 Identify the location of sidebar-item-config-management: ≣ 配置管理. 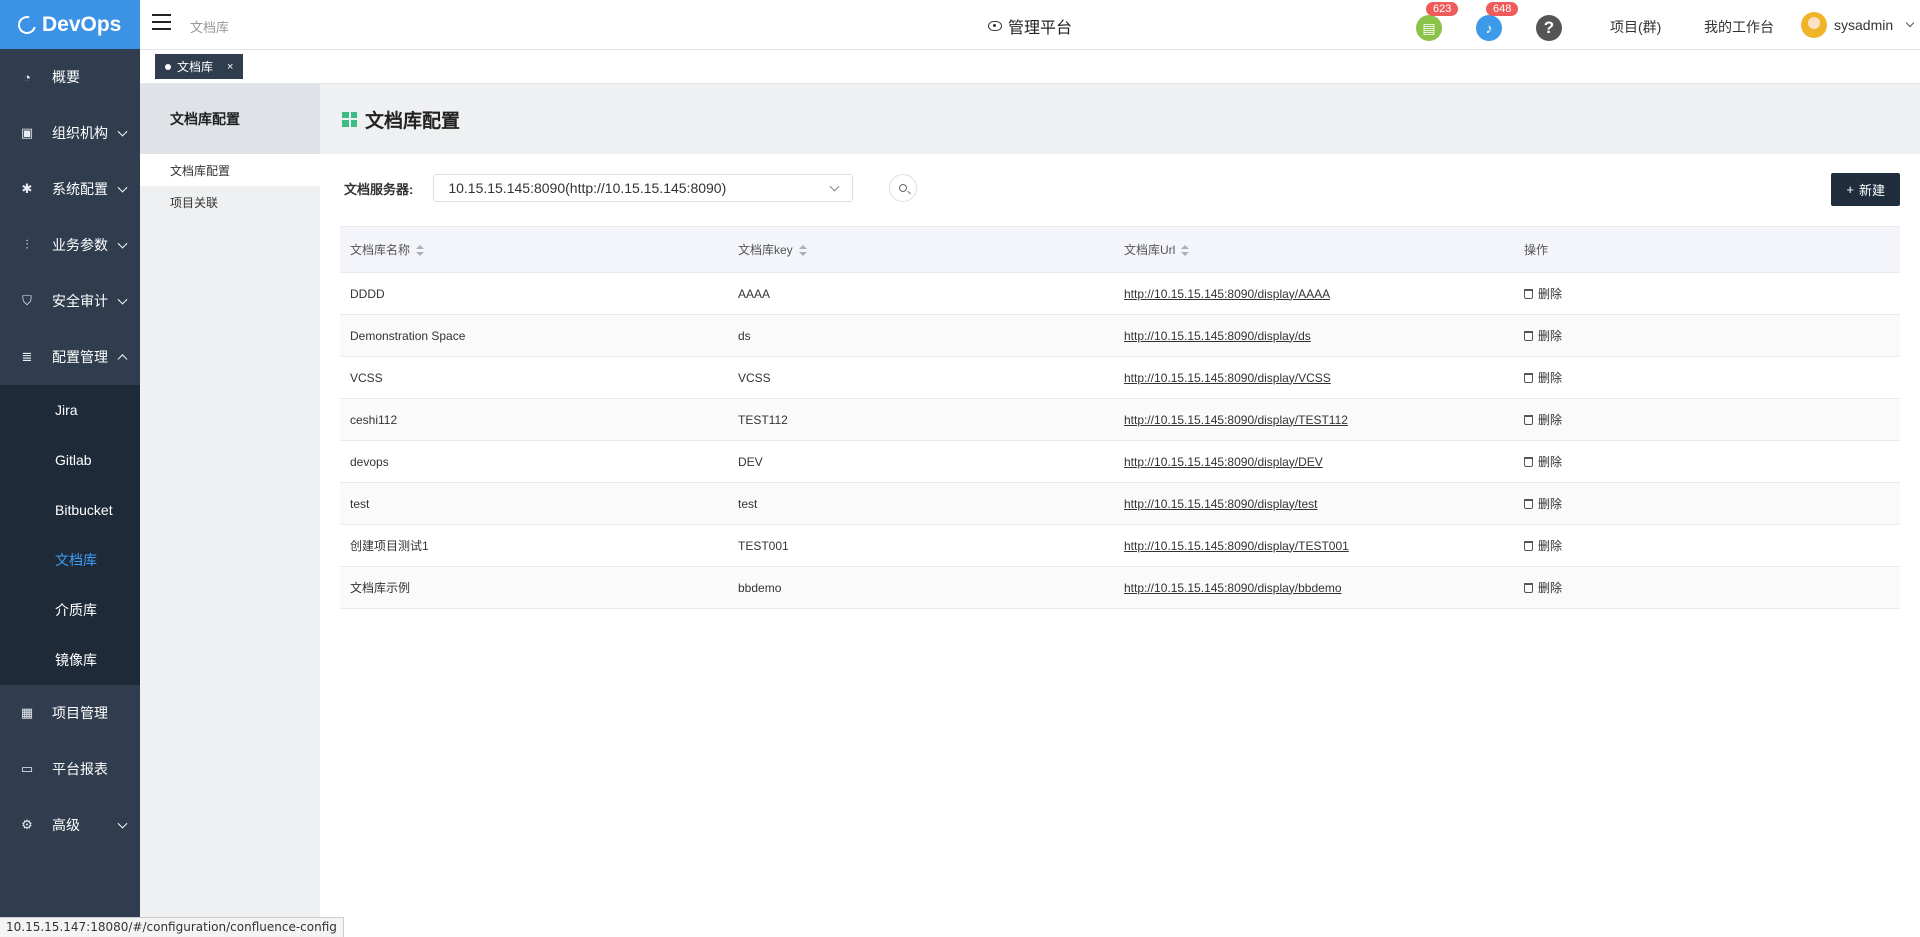
(70, 357).